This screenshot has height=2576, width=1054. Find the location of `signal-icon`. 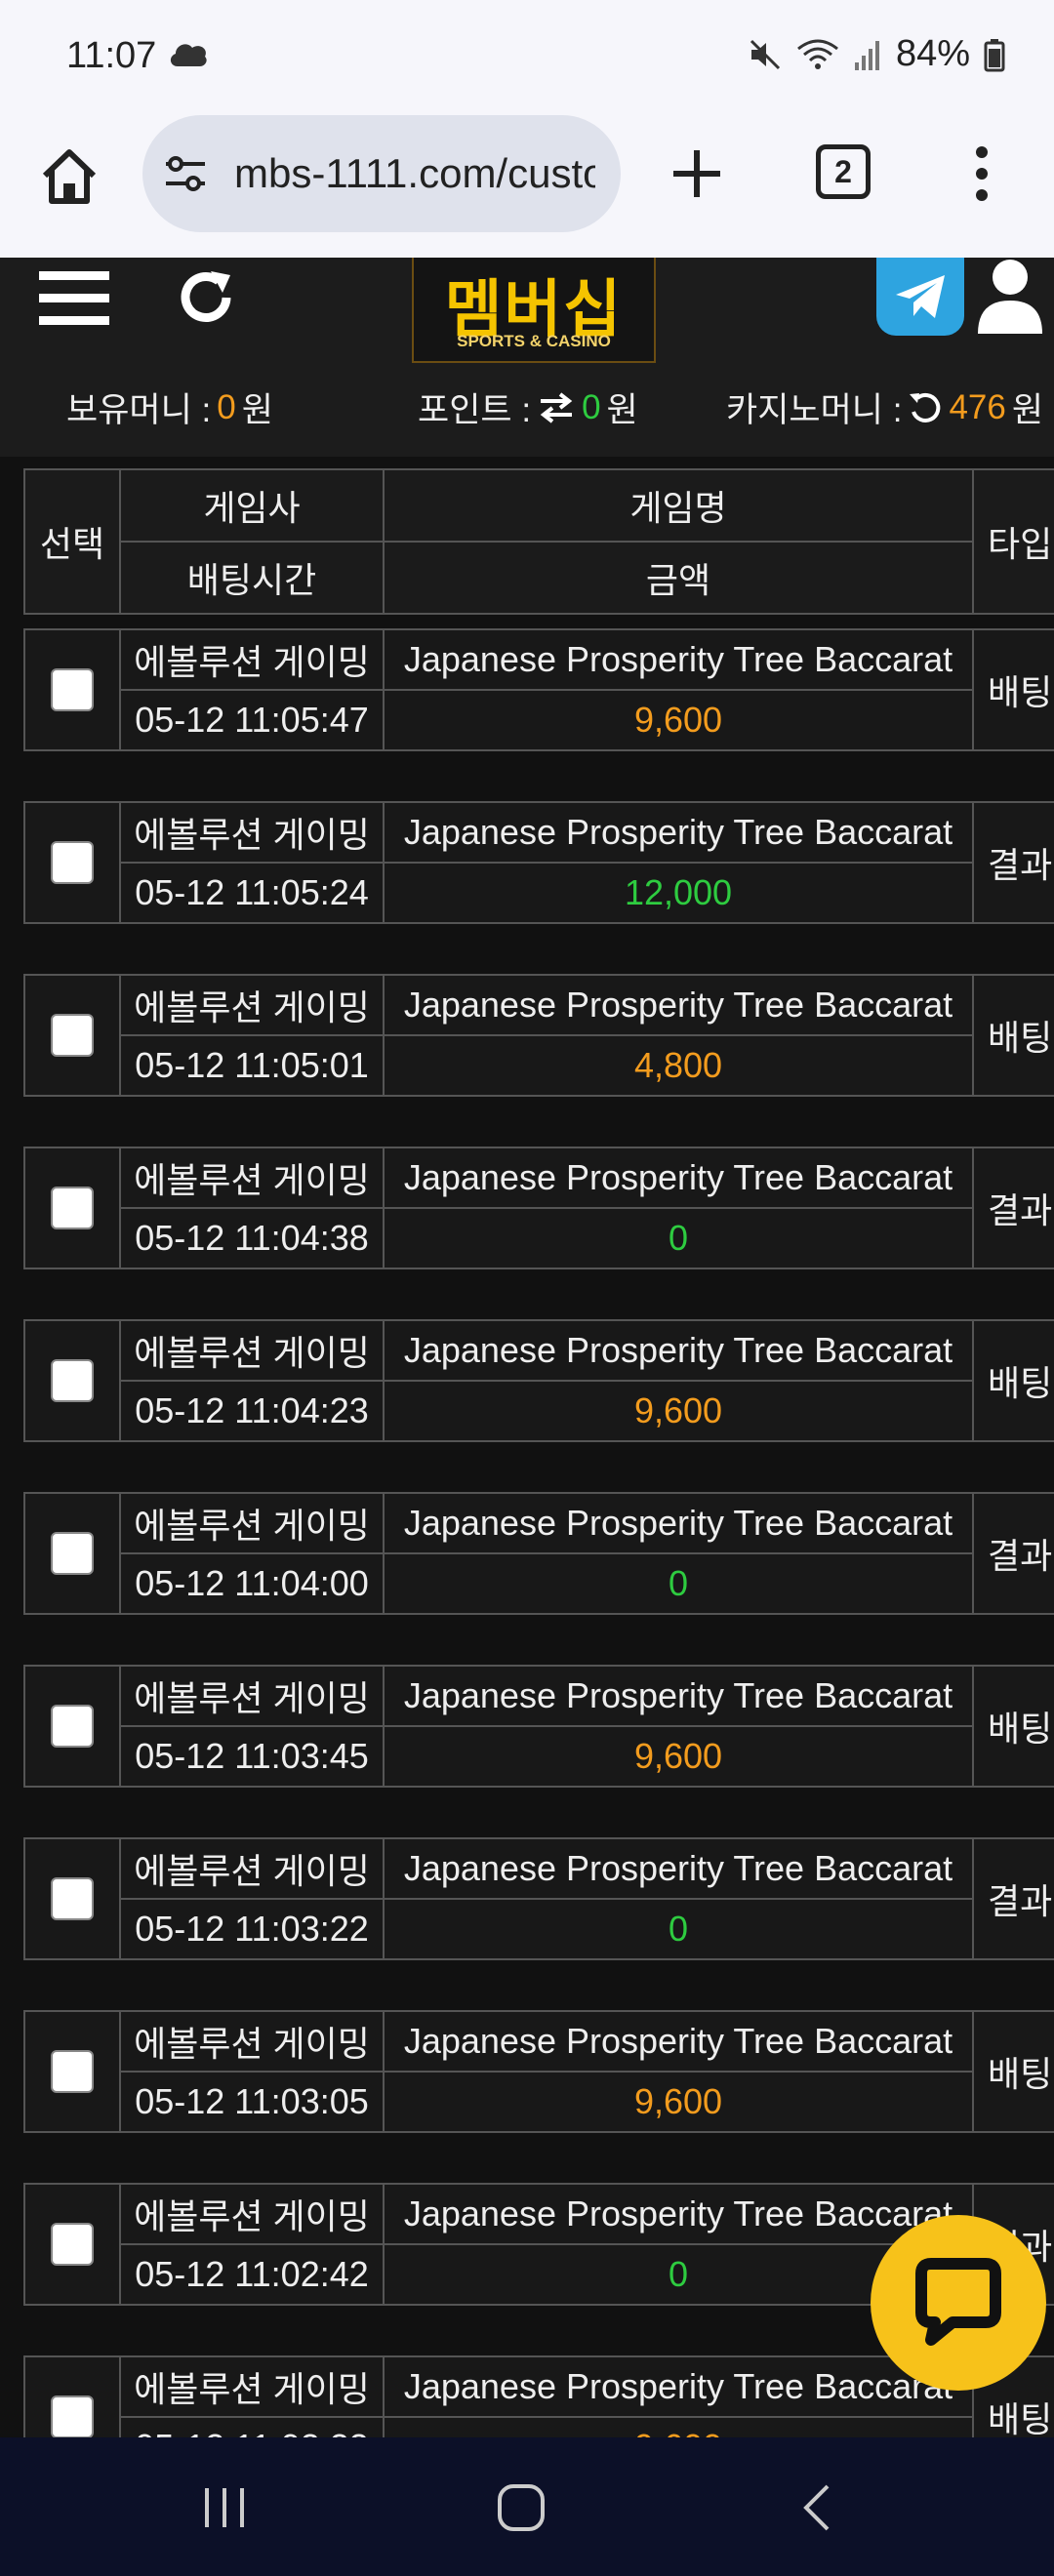

signal-icon is located at coordinates (866, 55).